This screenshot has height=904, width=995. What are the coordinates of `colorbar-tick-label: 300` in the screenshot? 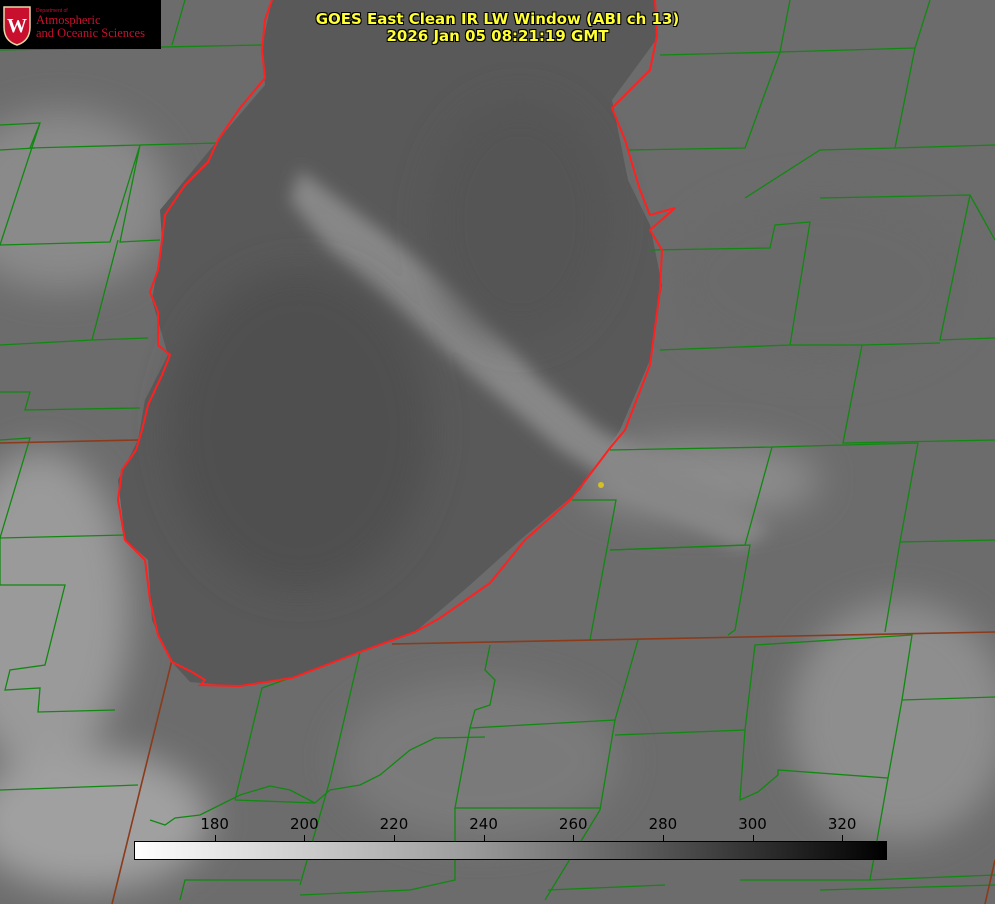 It's located at (752, 824).